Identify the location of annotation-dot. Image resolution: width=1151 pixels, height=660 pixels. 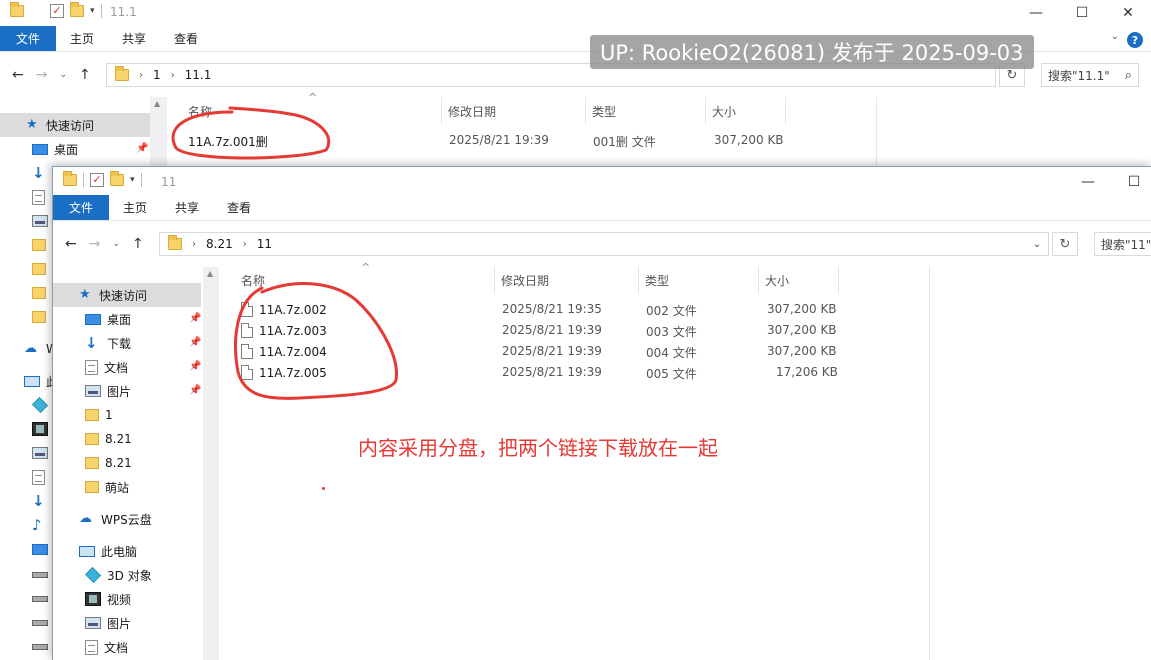
(323, 488).